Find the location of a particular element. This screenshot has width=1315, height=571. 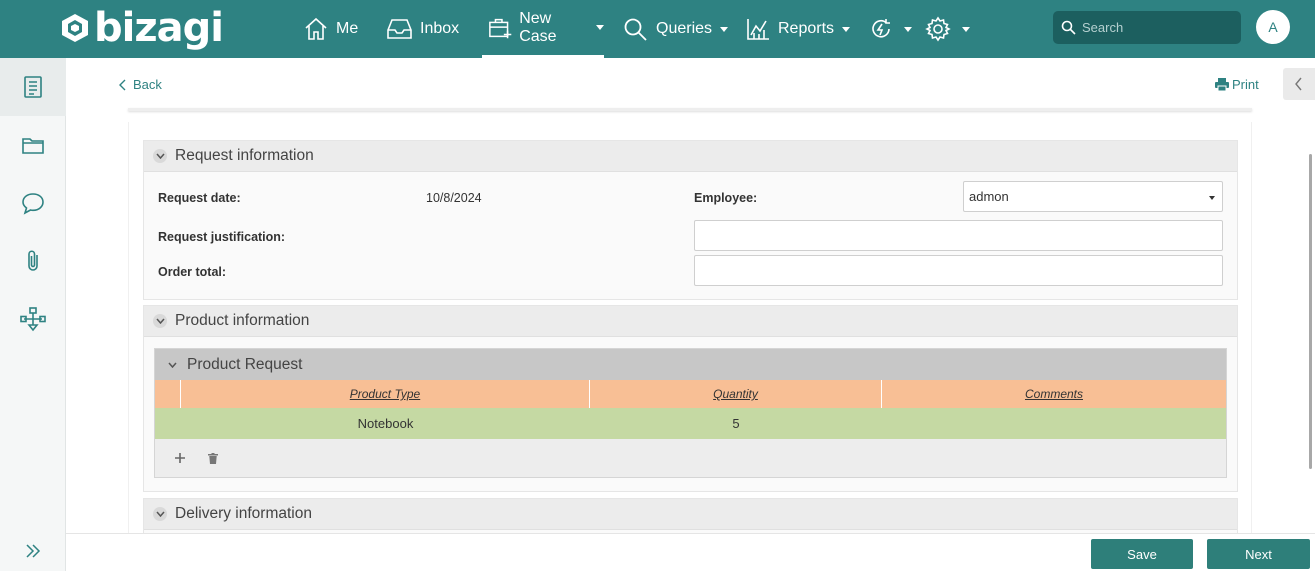

nav-automation is located at coordinates (890, 29).